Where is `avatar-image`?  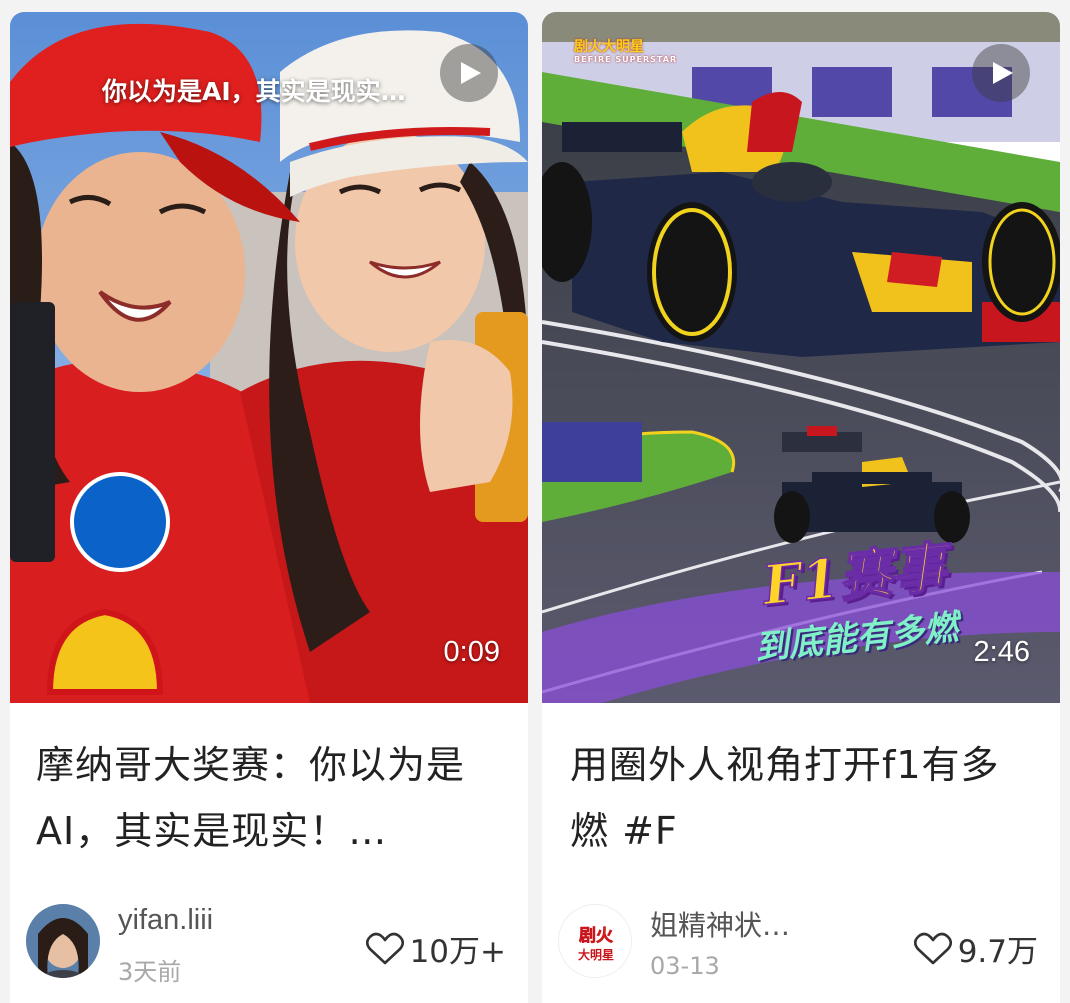
avatar-image is located at coordinates (63, 941).